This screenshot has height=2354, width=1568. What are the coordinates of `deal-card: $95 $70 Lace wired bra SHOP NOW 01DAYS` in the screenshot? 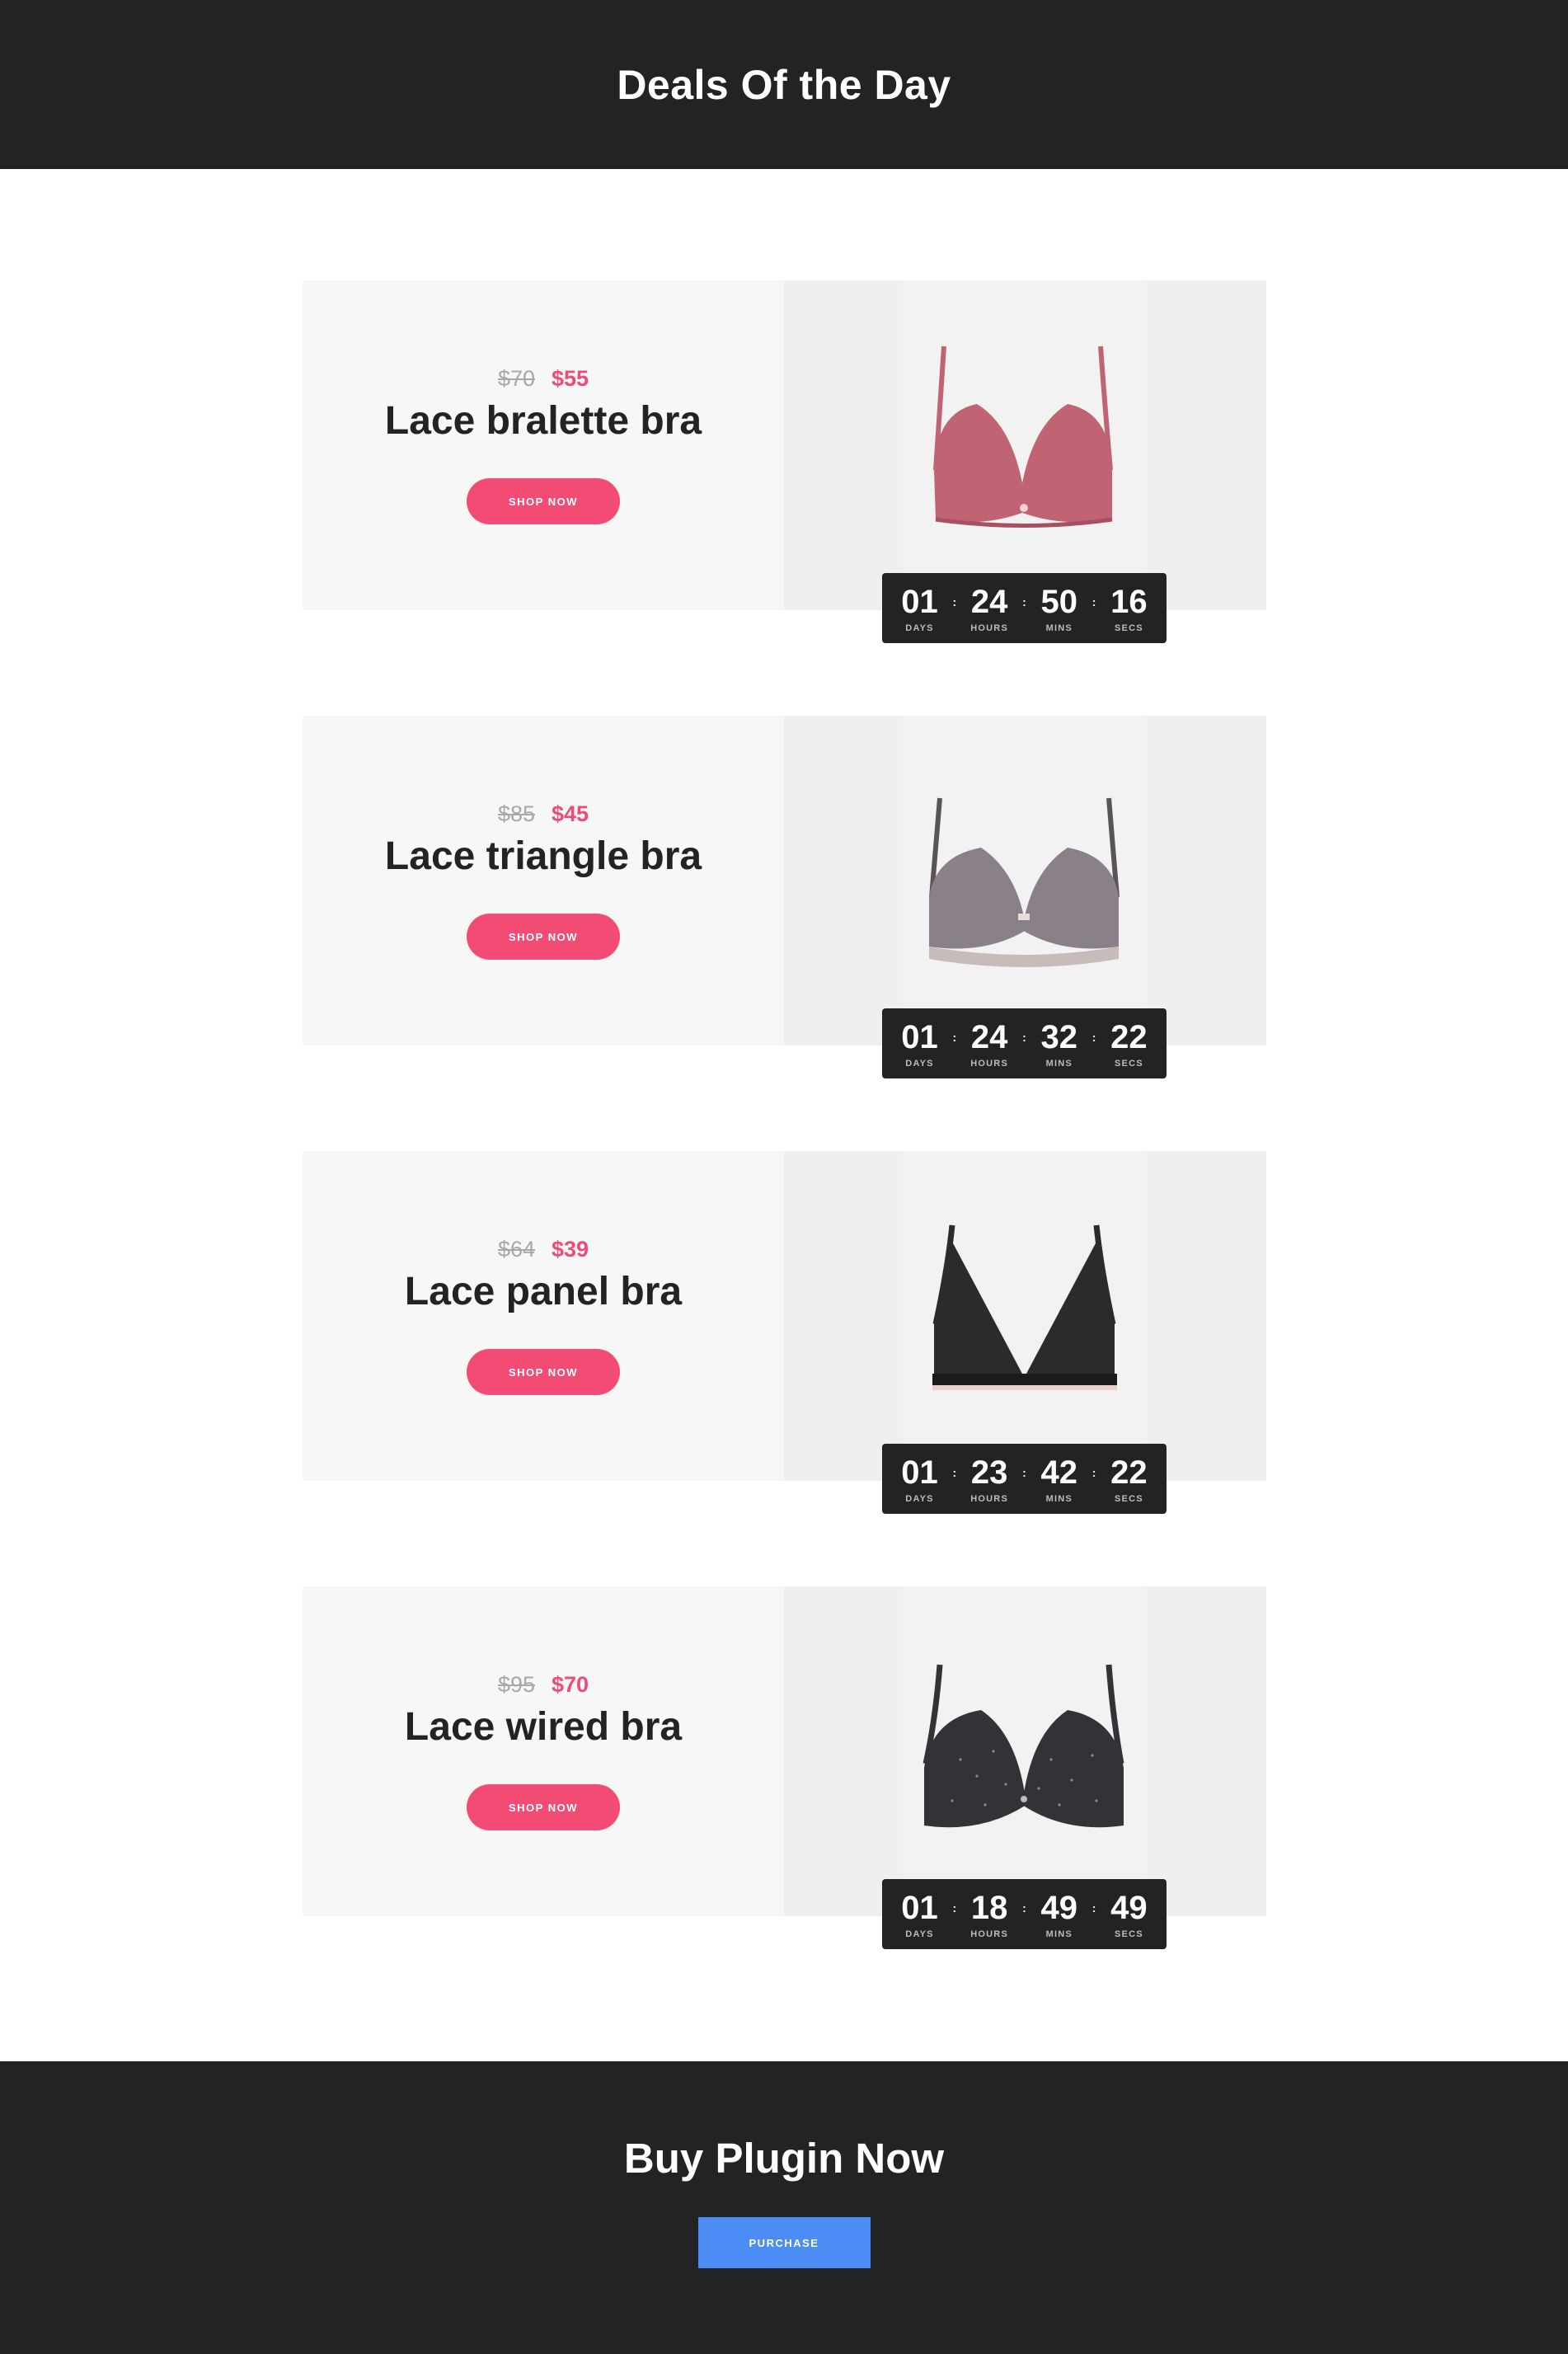 It's located at (784, 1767).